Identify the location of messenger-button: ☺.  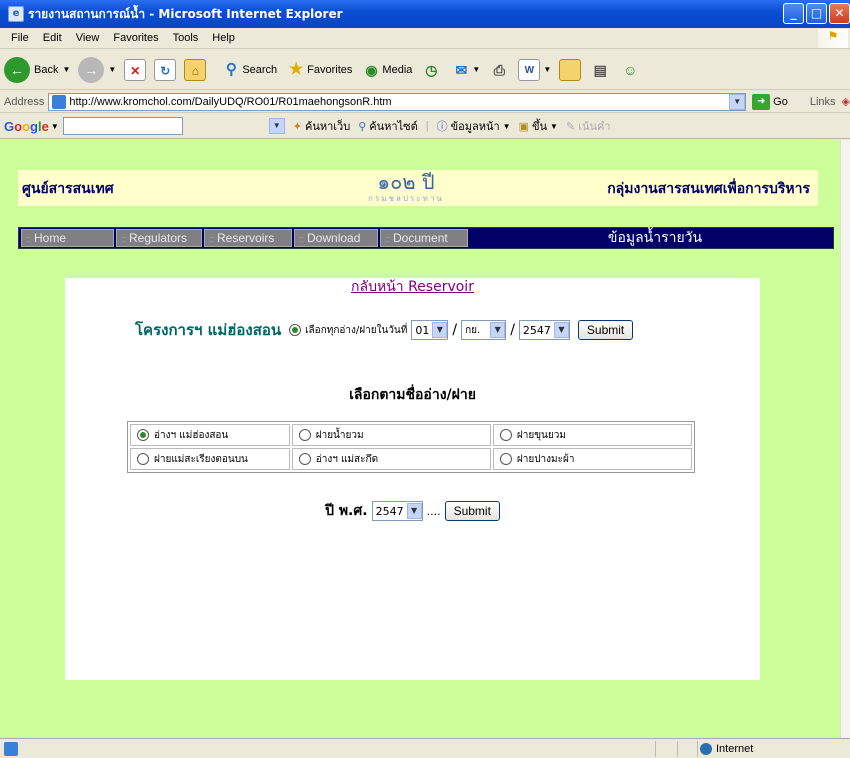
(630, 70).